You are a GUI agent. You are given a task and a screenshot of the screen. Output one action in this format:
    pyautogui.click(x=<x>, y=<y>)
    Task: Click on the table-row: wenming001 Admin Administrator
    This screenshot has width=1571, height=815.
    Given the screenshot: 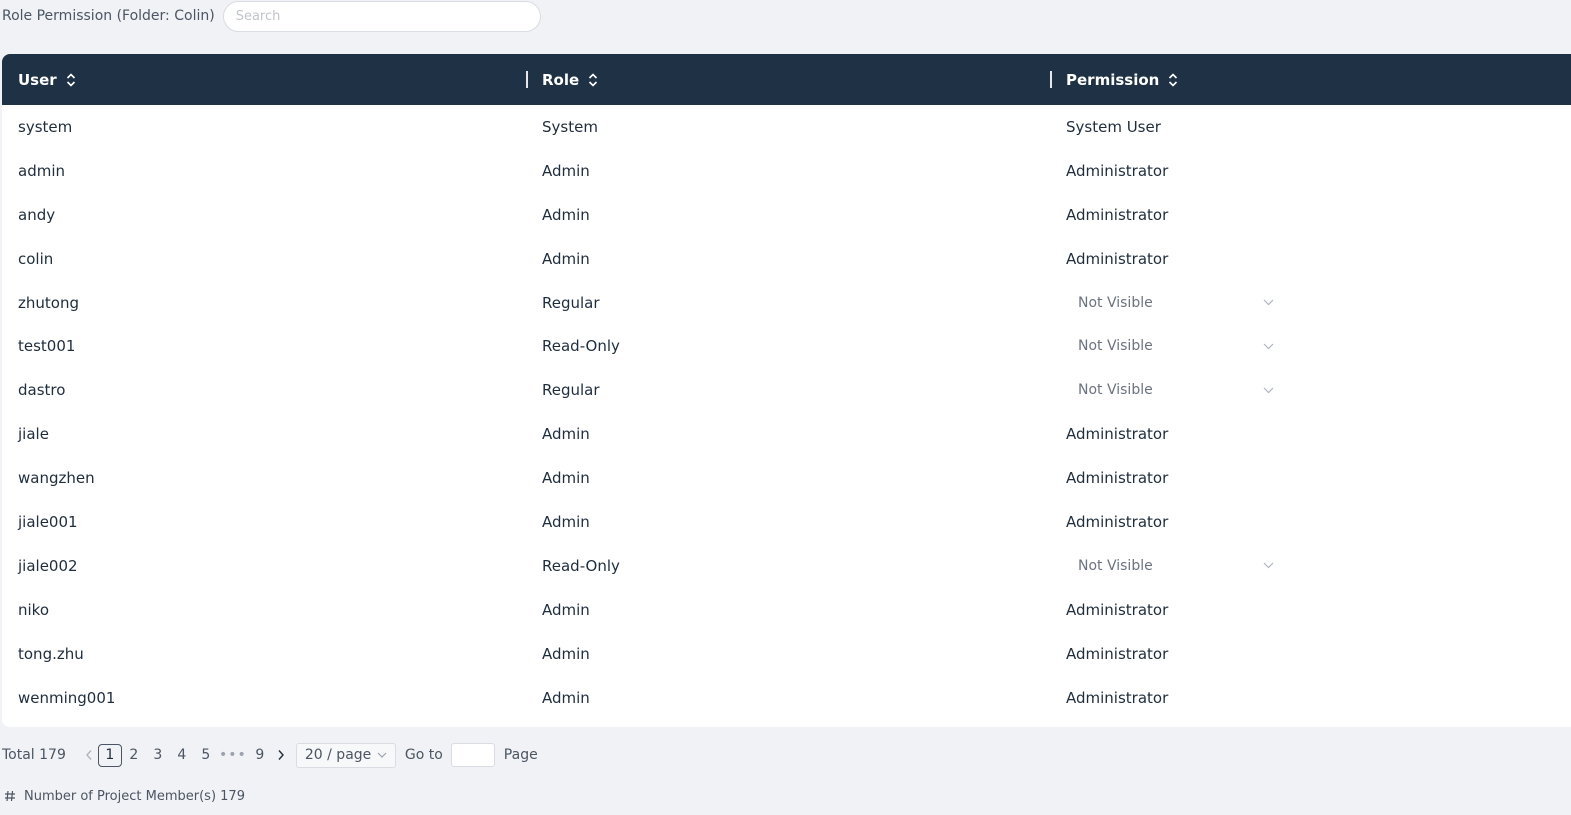 What is the action you would take?
    pyautogui.click(x=786, y=698)
    